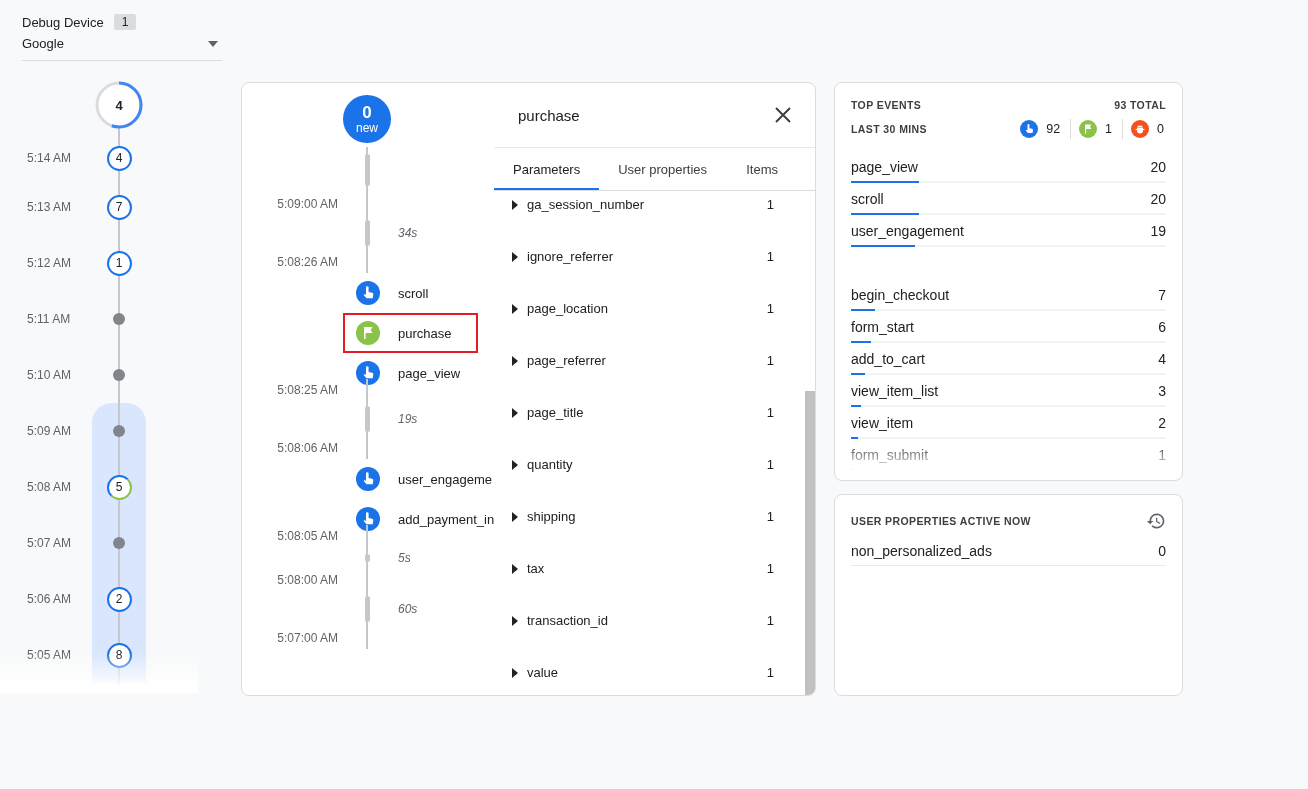 Image resolution: width=1308 pixels, height=789 pixels. Describe the element at coordinates (404, 558) in the screenshot. I see `gap-duration: 5s` at that location.